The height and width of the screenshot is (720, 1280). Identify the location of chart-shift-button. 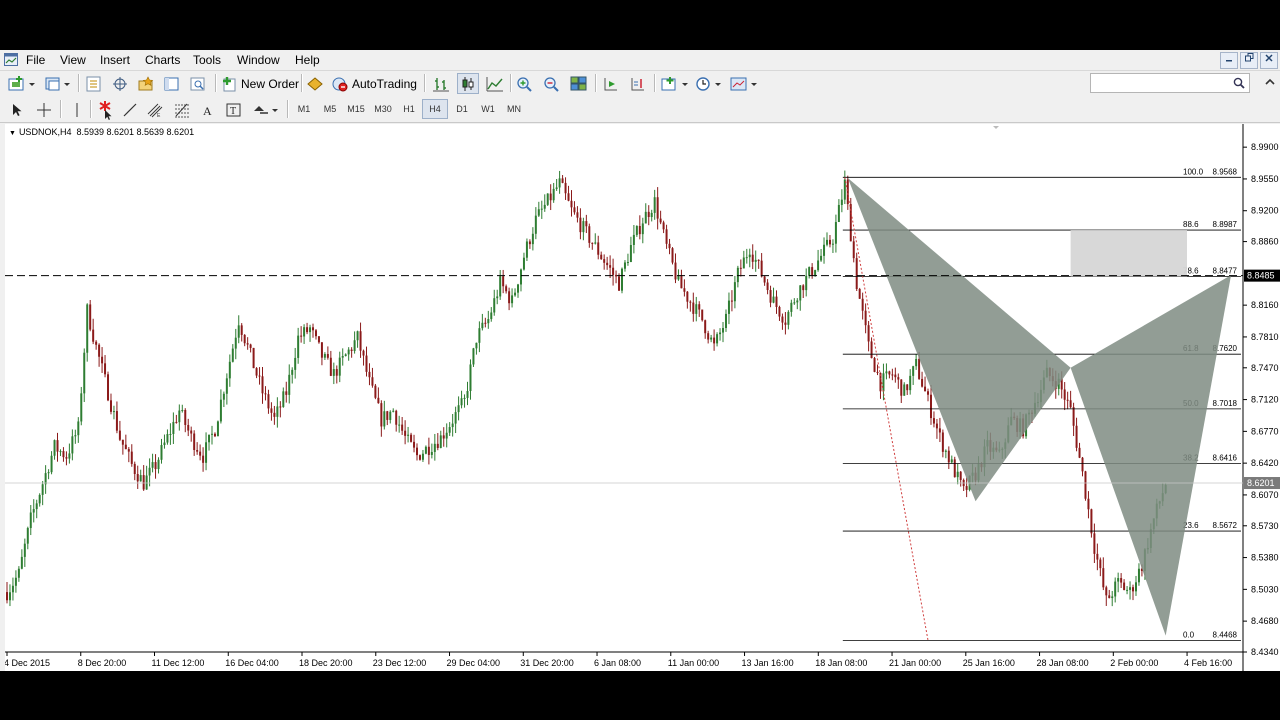
(638, 83).